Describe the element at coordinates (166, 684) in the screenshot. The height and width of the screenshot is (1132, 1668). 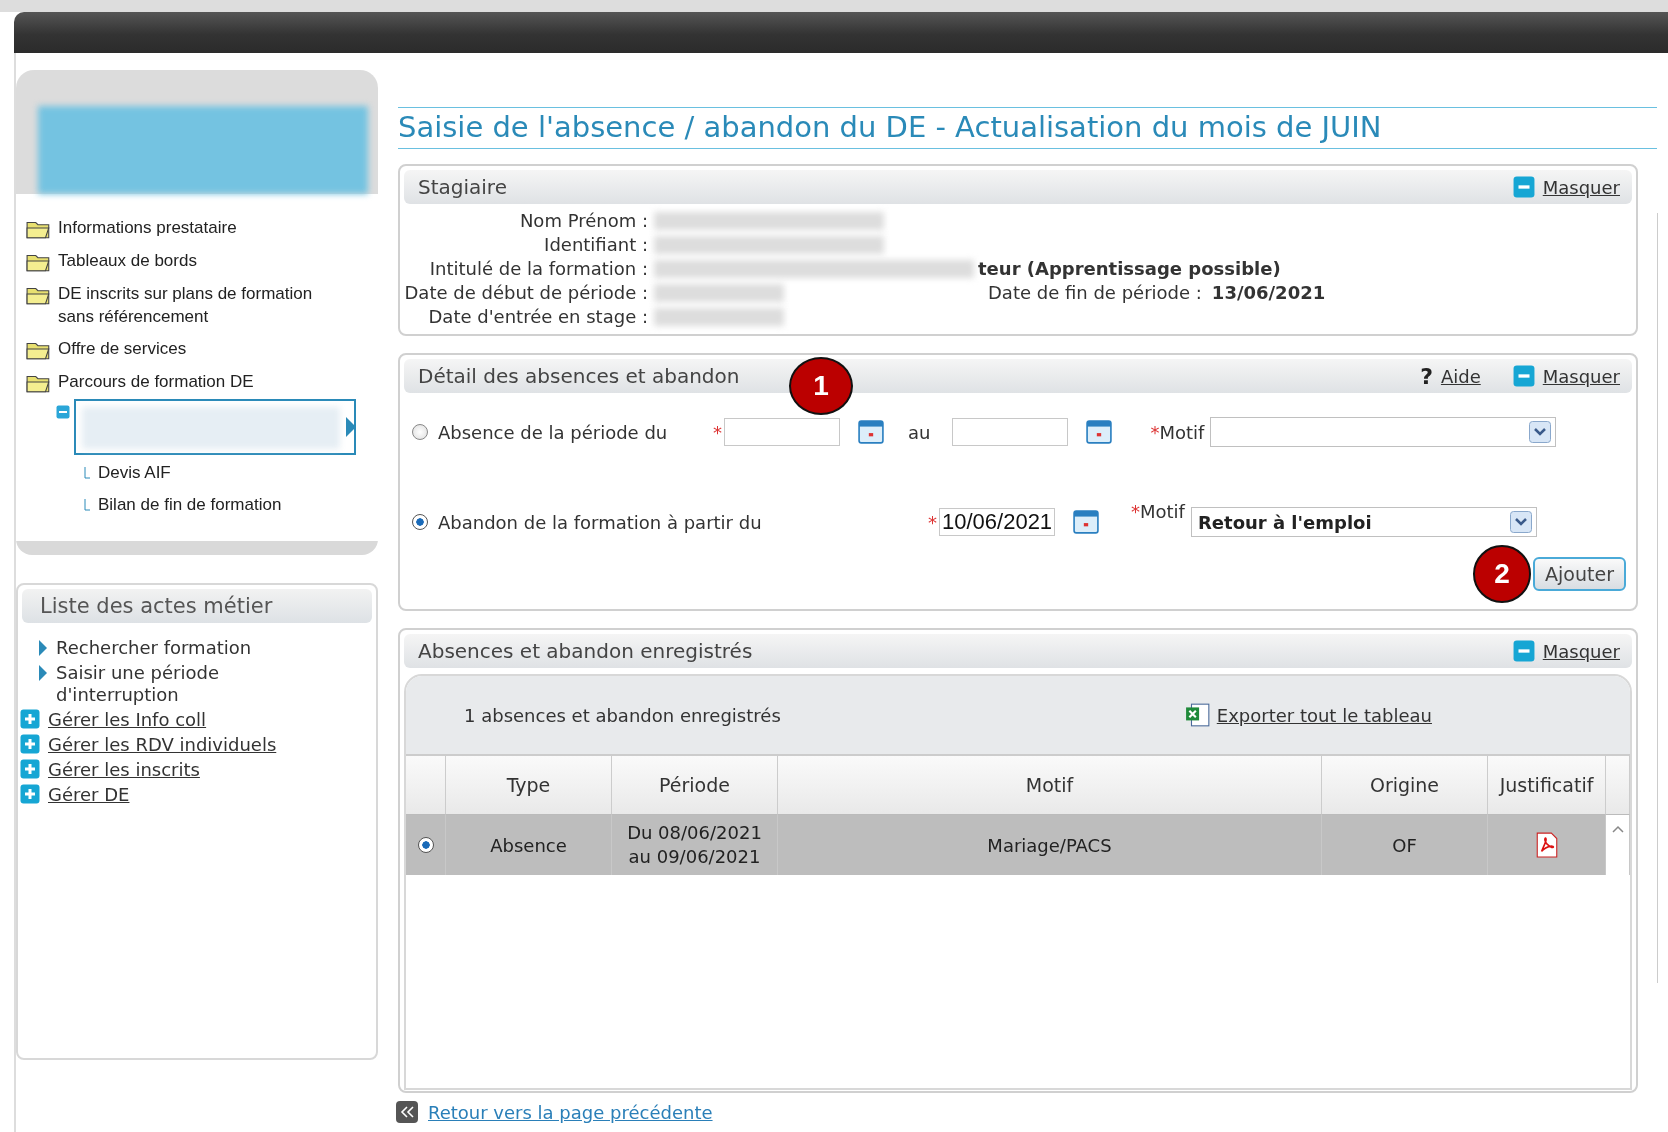
I see `action-link: Saisir une période d'interruption` at that location.